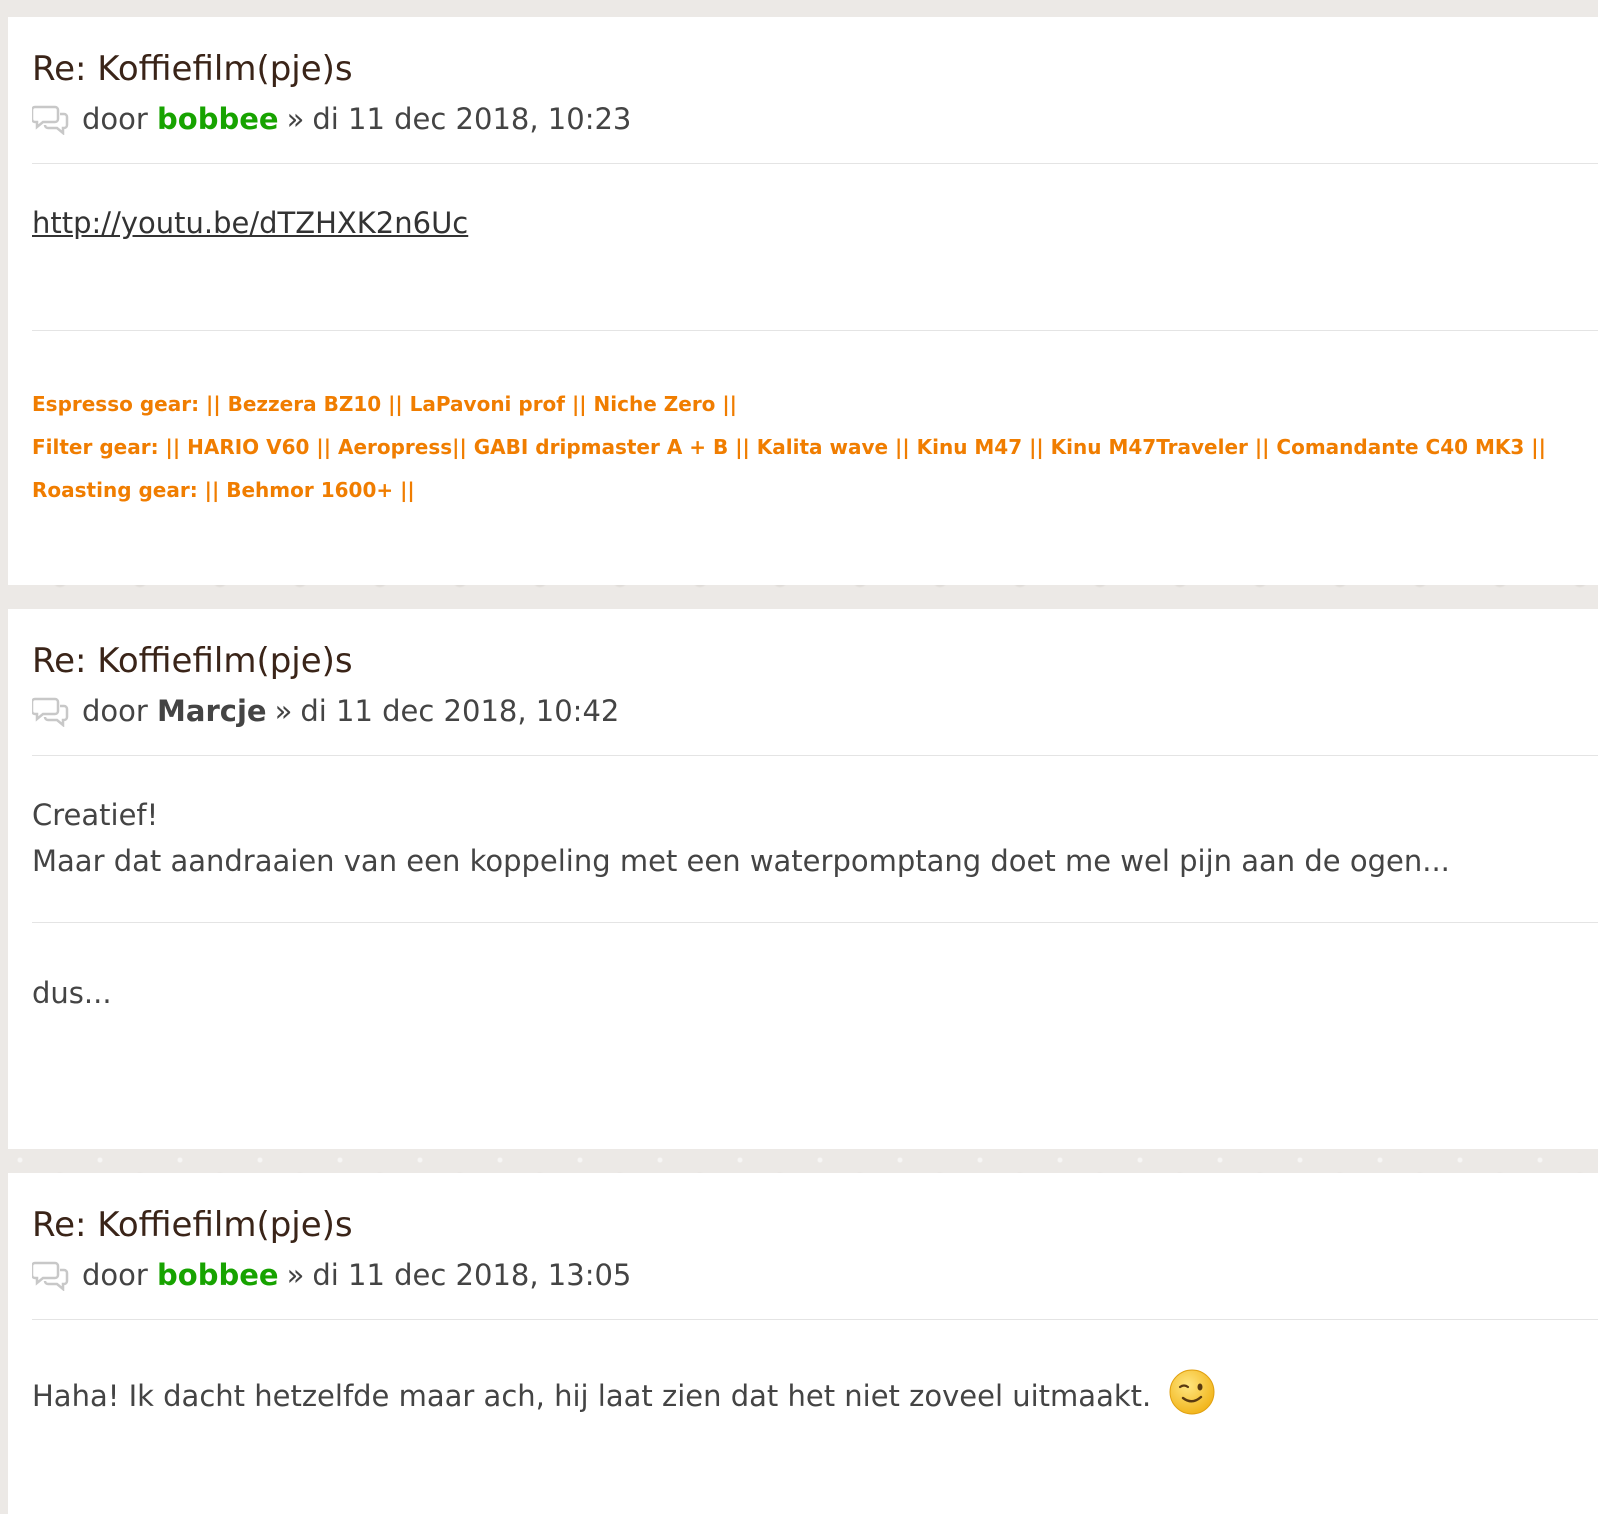  What do you see at coordinates (223, 490) in the screenshot?
I see `signature-line: Roasting gear: || Behmor 1600+ ||` at bounding box center [223, 490].